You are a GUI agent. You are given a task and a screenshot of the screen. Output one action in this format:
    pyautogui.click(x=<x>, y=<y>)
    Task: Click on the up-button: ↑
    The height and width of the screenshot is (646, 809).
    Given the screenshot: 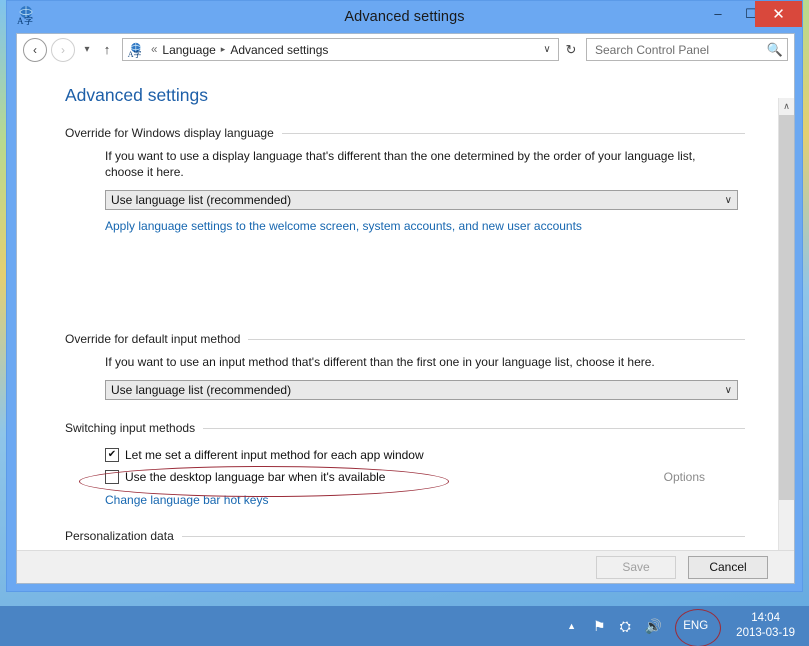 What is the action you would take?
    pyautogui.click(x=107, y=50)
    